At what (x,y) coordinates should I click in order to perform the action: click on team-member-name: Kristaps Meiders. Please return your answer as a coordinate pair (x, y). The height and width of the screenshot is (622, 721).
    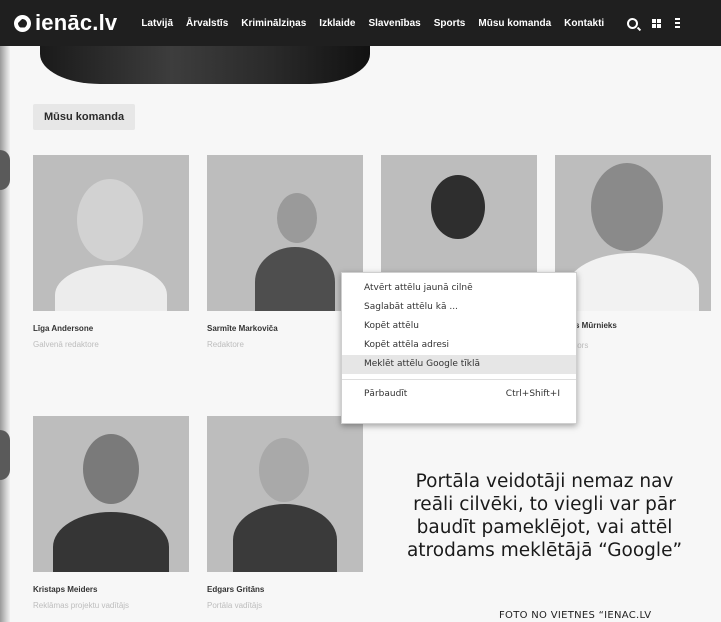
    Looking at the image, I should click on (65, 589).